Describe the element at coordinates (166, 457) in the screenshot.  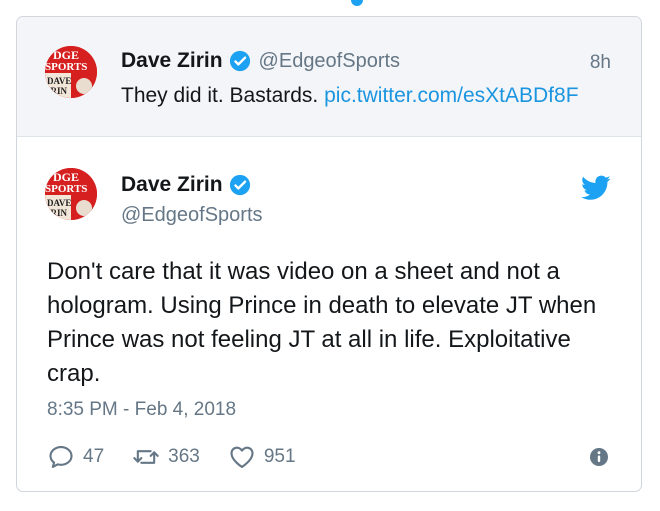
I see `retweet-button: 363` at that location.